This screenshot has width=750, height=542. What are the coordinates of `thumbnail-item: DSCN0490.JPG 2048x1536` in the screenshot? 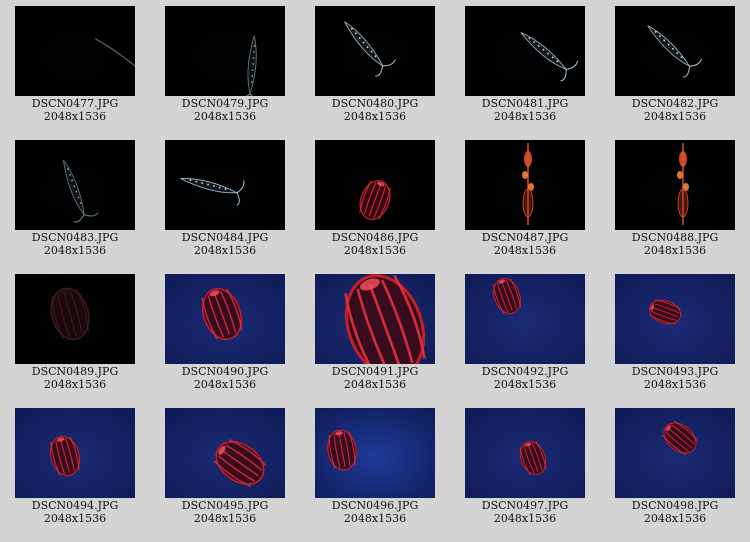 It's located at (225, 332).